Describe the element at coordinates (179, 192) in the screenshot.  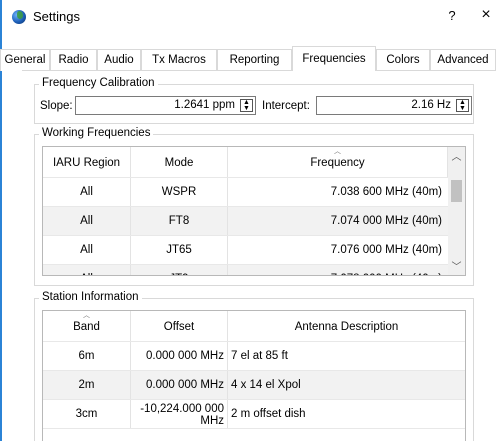
I see `mode-cell: WSPR` at that location.